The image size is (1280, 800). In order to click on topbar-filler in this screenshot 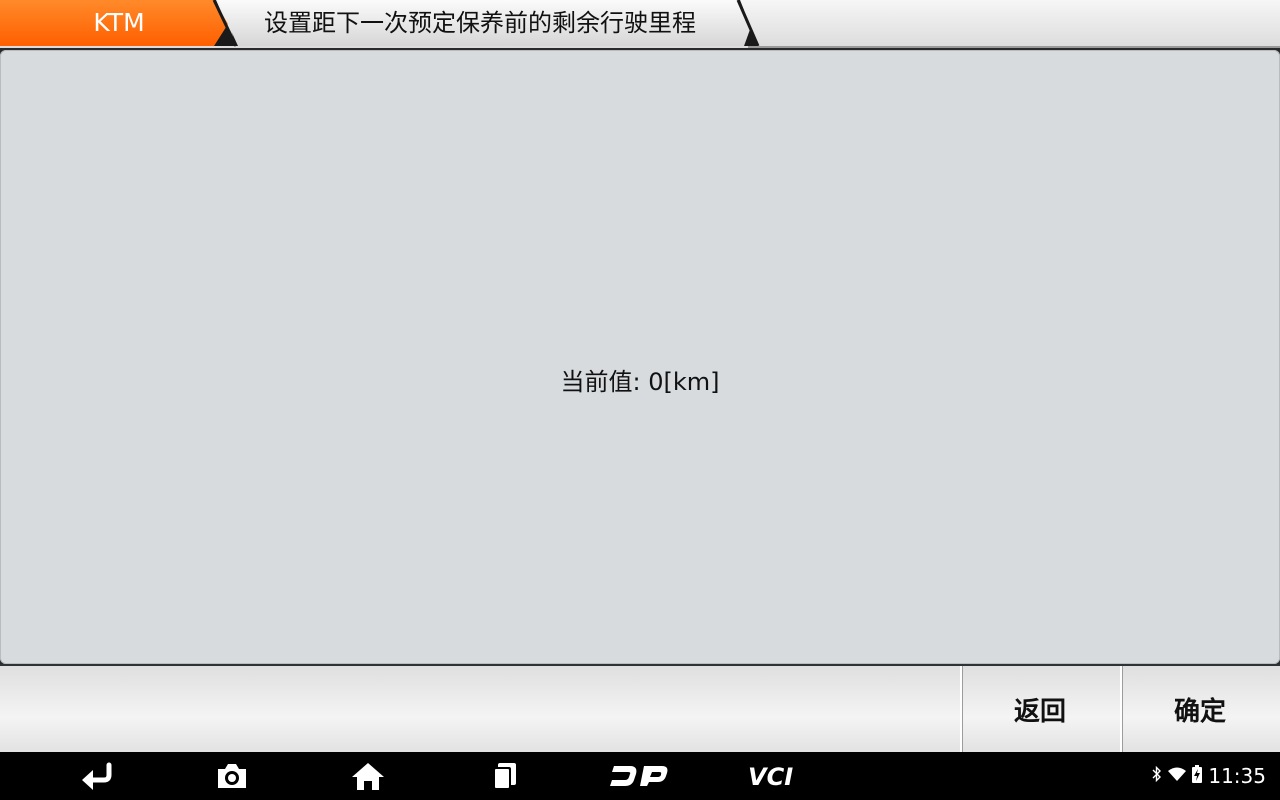, I will do `click(1014, 24)`.